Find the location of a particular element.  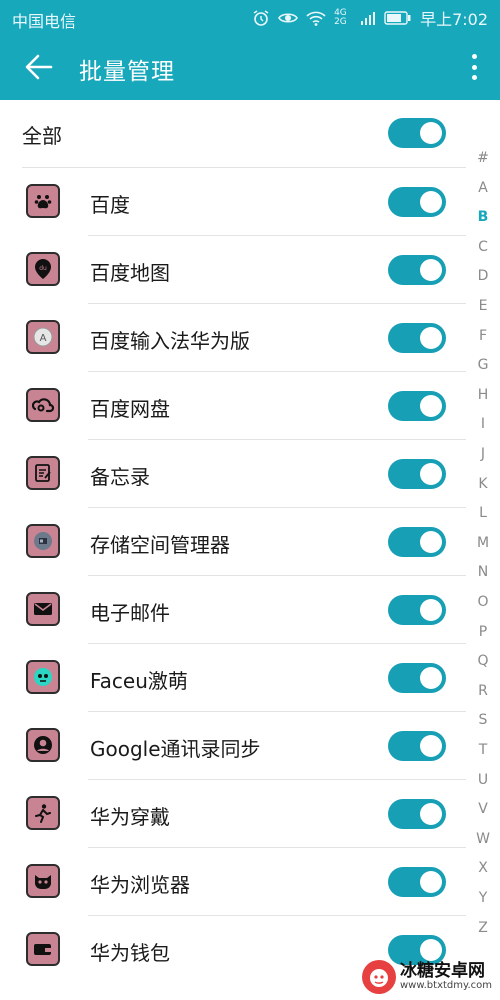

status-icons: 4G 2G 早上7:02 is located at coordinates (370, 18).